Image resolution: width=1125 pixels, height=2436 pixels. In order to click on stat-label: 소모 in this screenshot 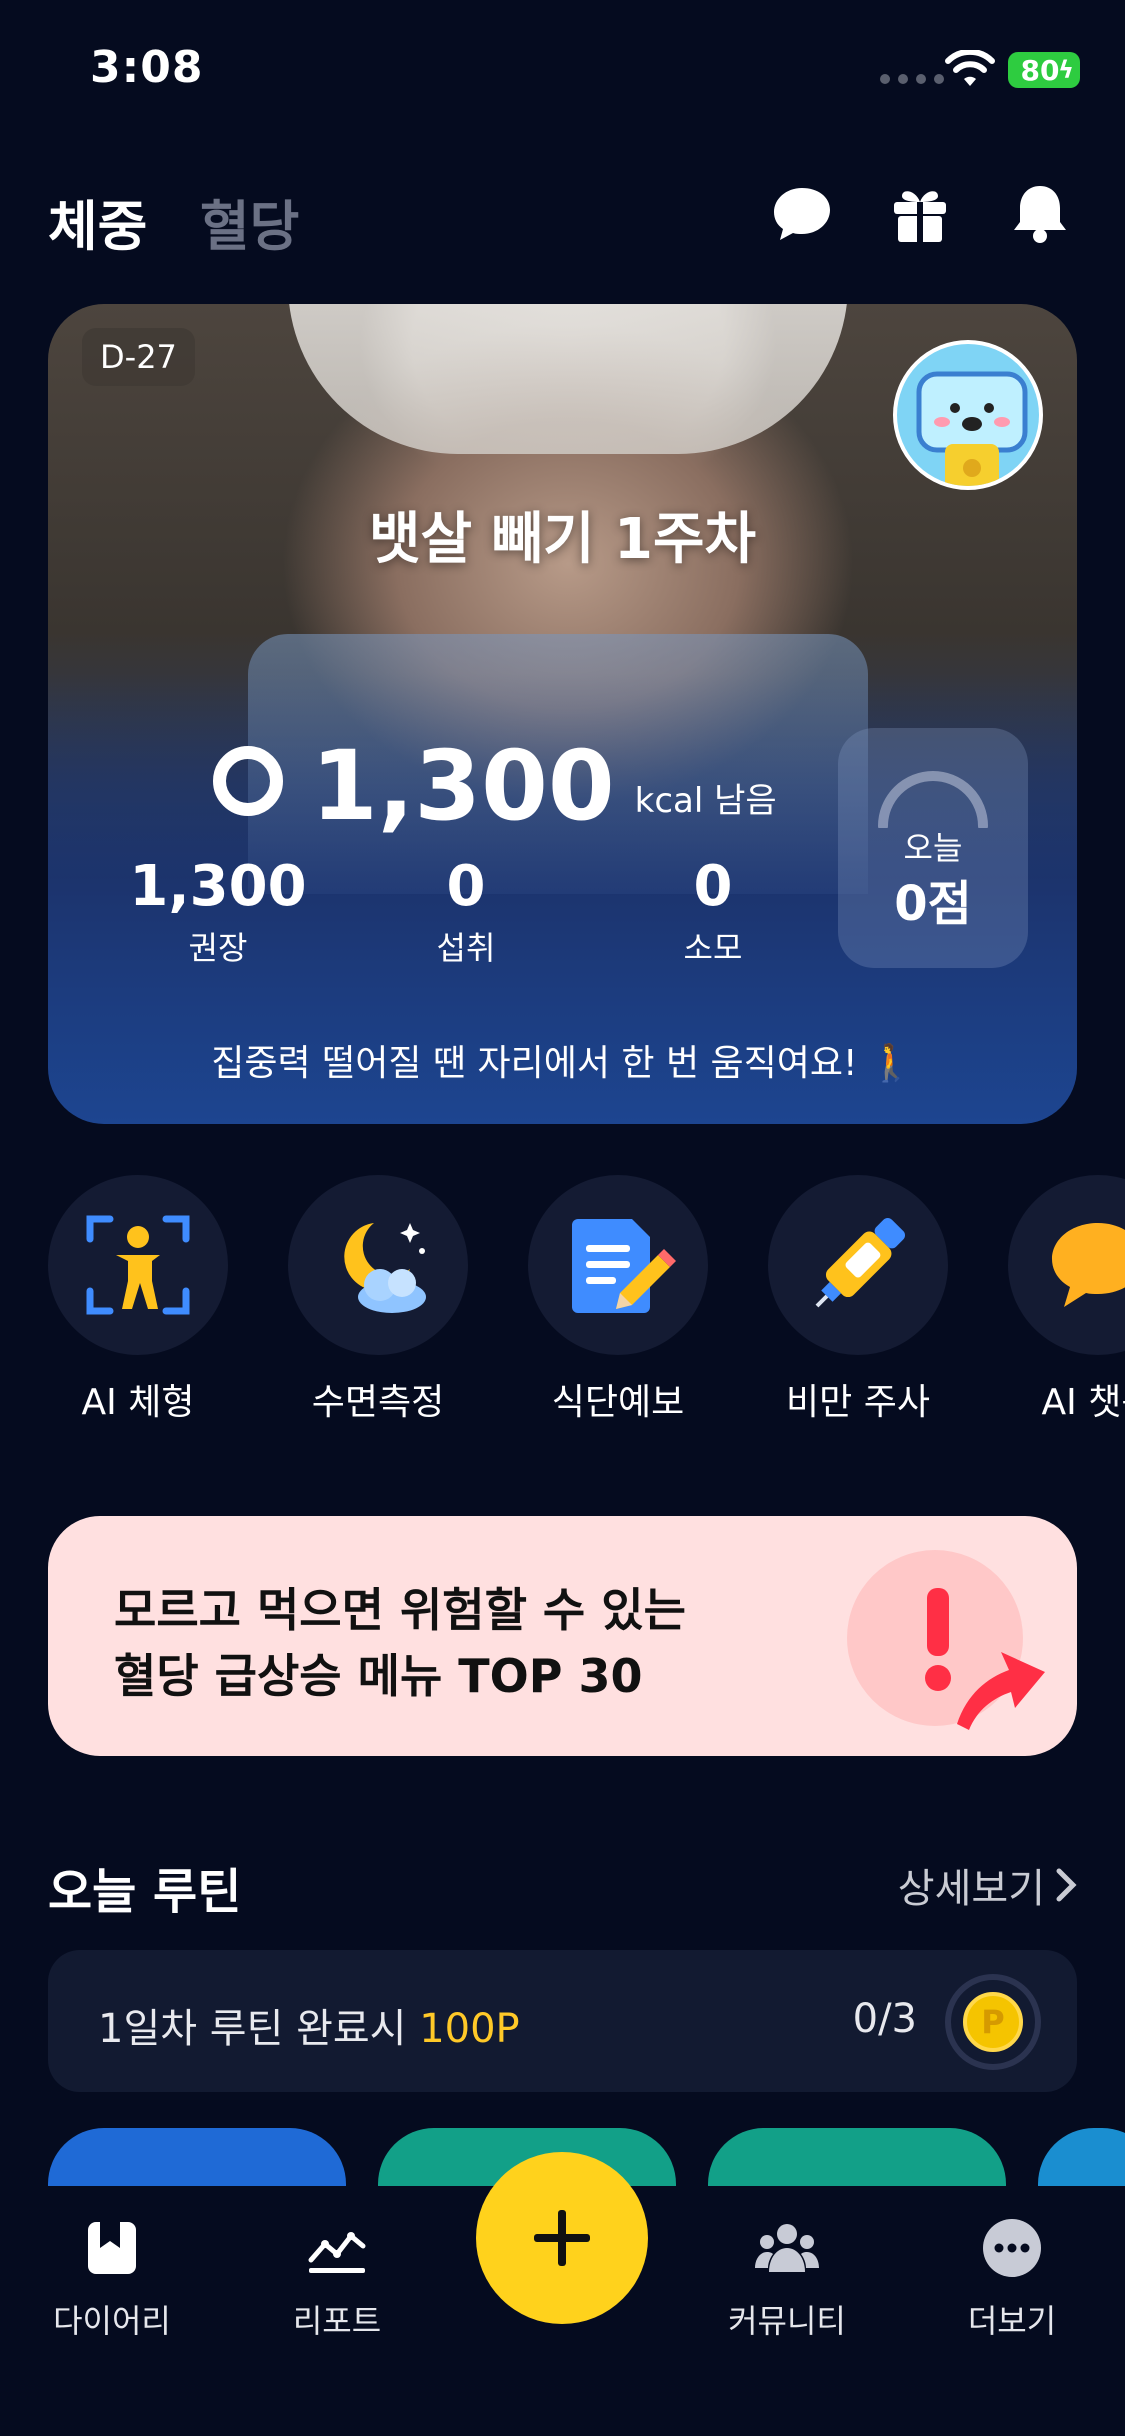, I will do `click(713, 948)`.